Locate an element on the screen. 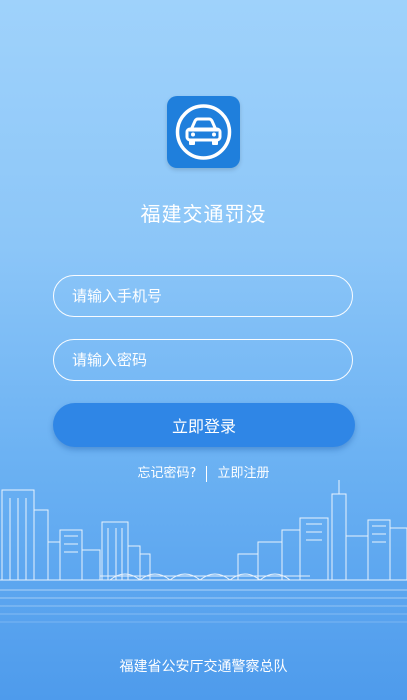  password-field is located at coordinates (203, 360).